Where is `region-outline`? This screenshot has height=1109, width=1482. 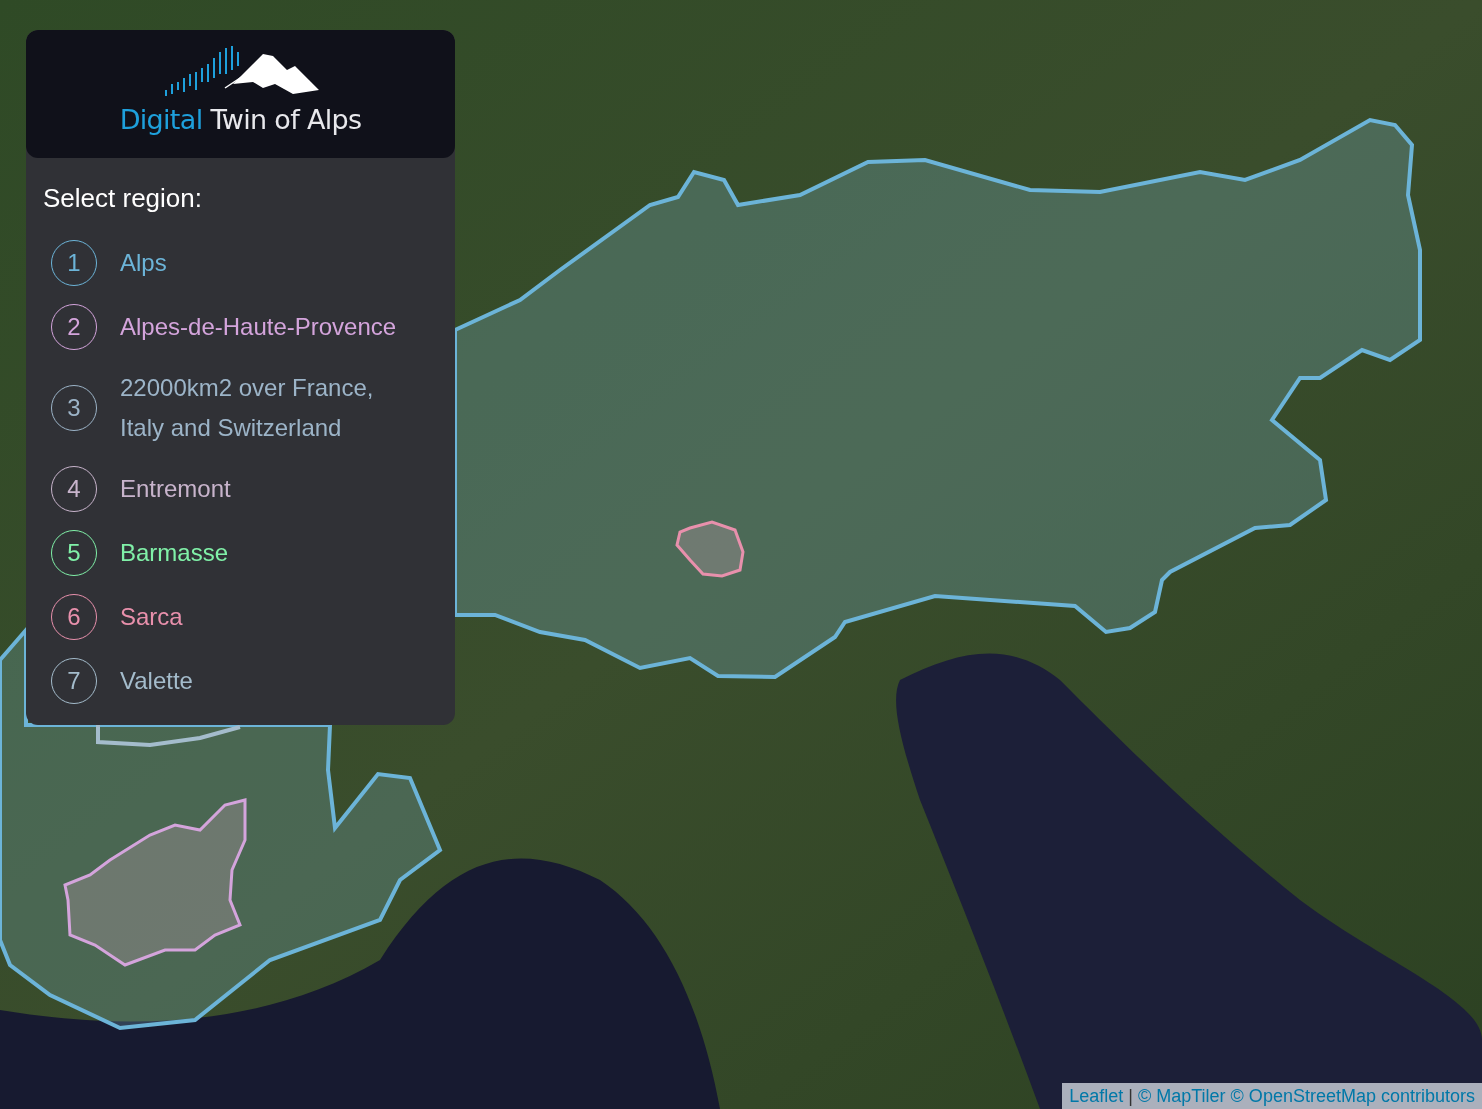 region-outline is located at coordinates (168, 736).